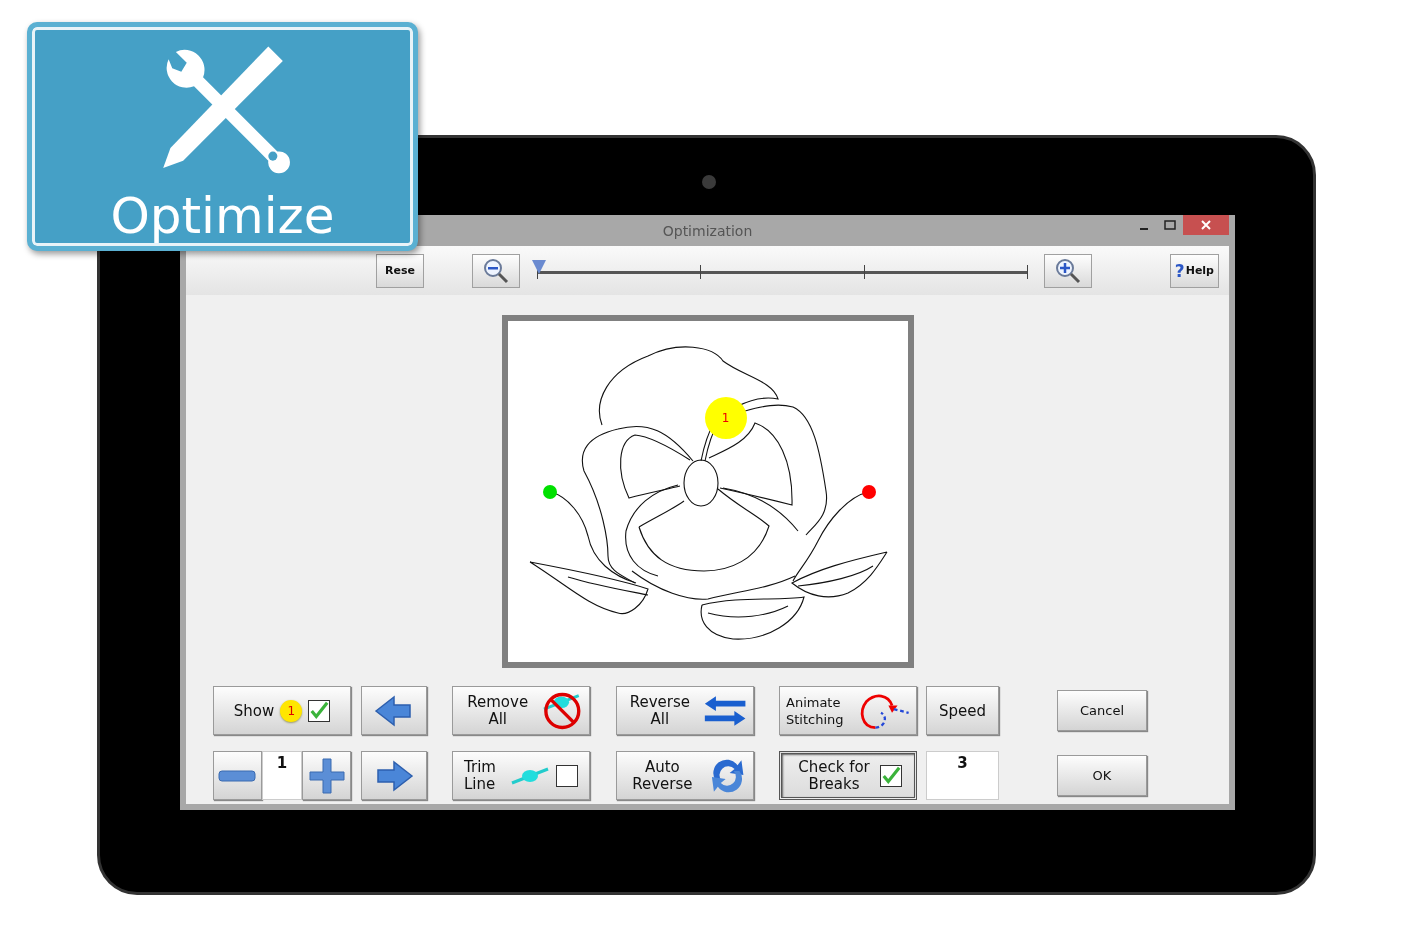 The width and height of the screenshot is (1414, 930). I want to click on end-point-dot, so click(868, 492).